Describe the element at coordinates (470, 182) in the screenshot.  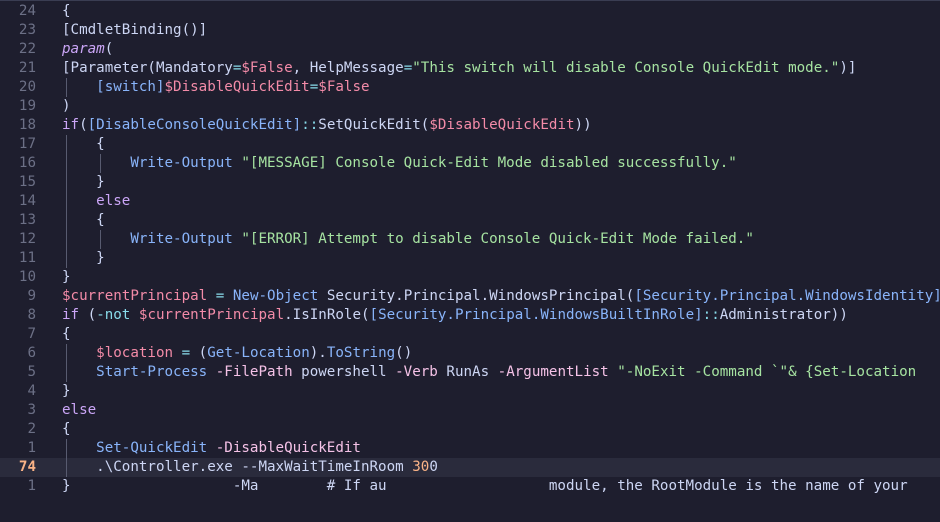
I see `code-line: 15 }` at that location.